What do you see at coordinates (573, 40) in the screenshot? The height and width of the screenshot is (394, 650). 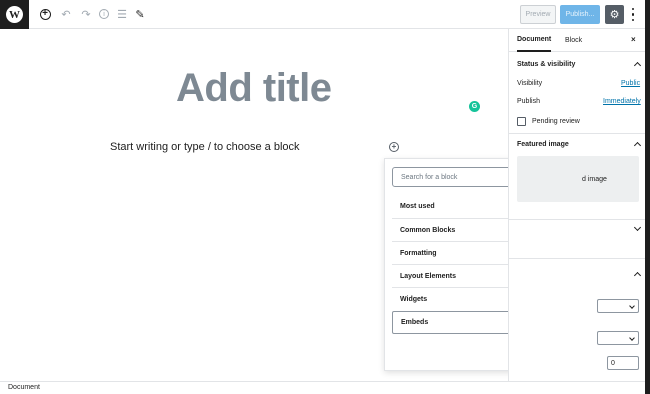 I see `tab-block: Block` at bounding box center [573, 40].